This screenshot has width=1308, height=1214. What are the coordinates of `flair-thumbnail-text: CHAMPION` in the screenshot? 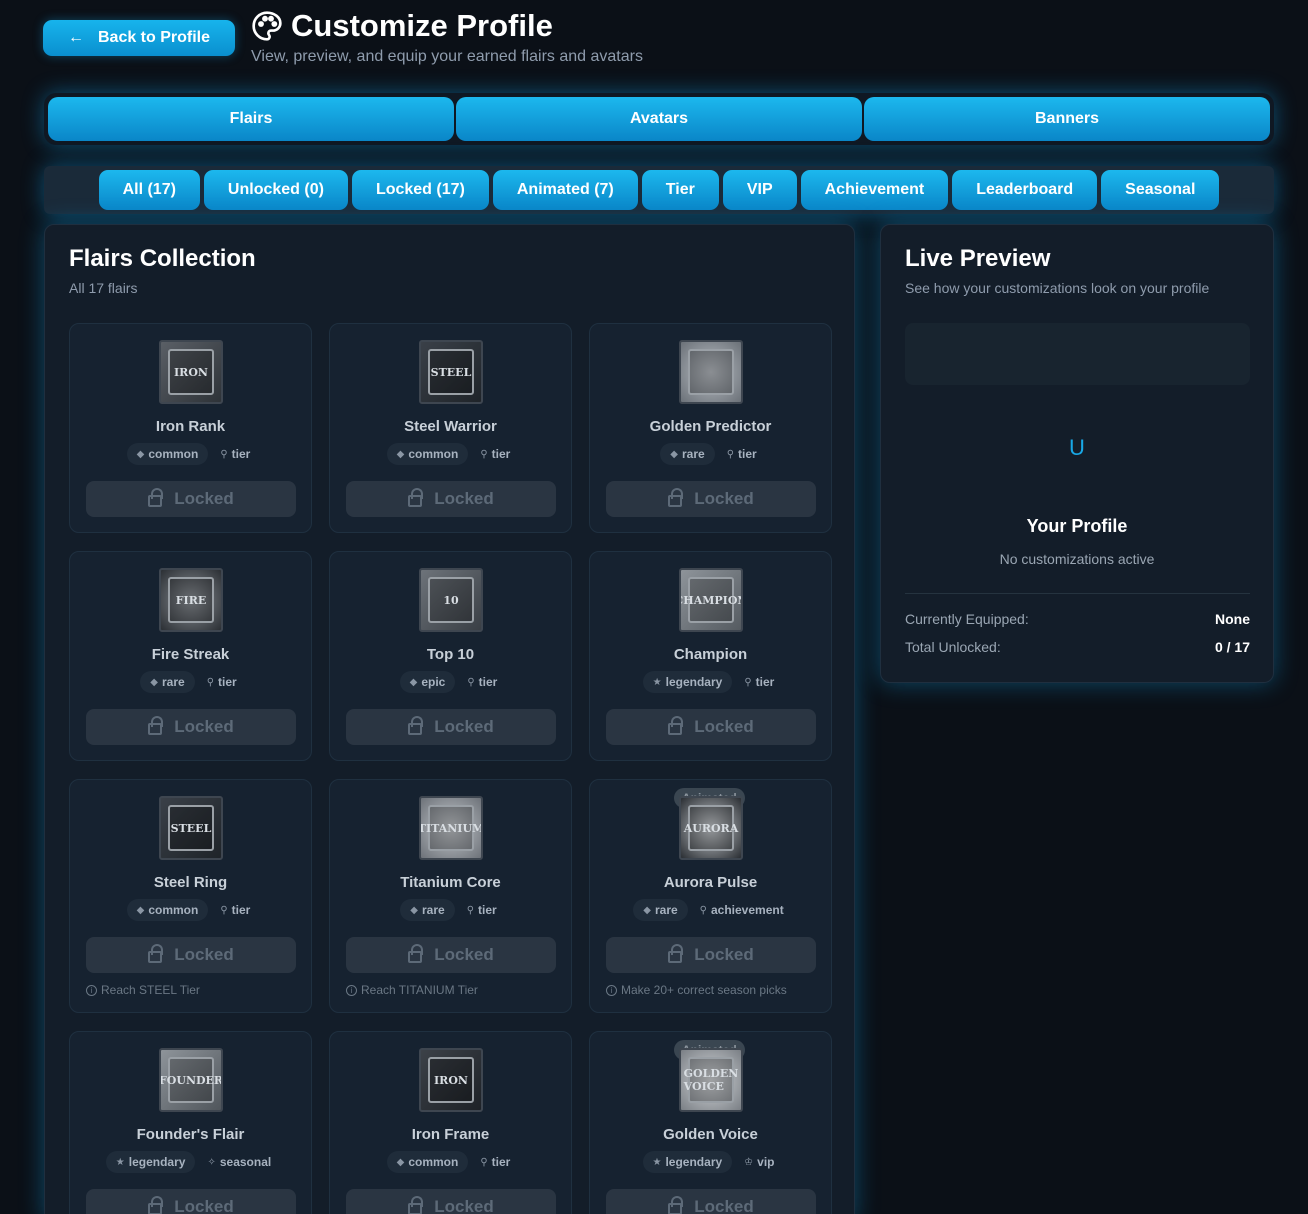 It's located at (711, 600).